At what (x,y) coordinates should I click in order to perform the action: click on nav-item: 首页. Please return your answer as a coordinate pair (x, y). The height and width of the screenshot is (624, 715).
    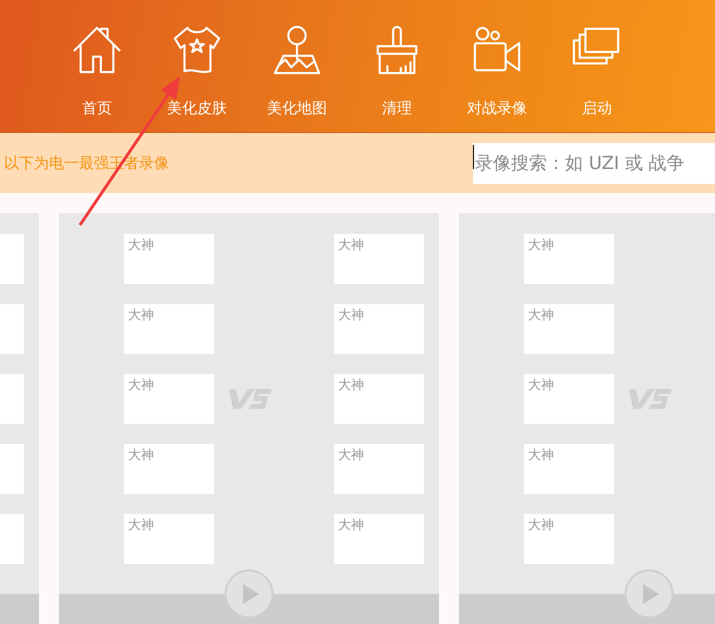
    Looking at the image, I should click on (97, 66).